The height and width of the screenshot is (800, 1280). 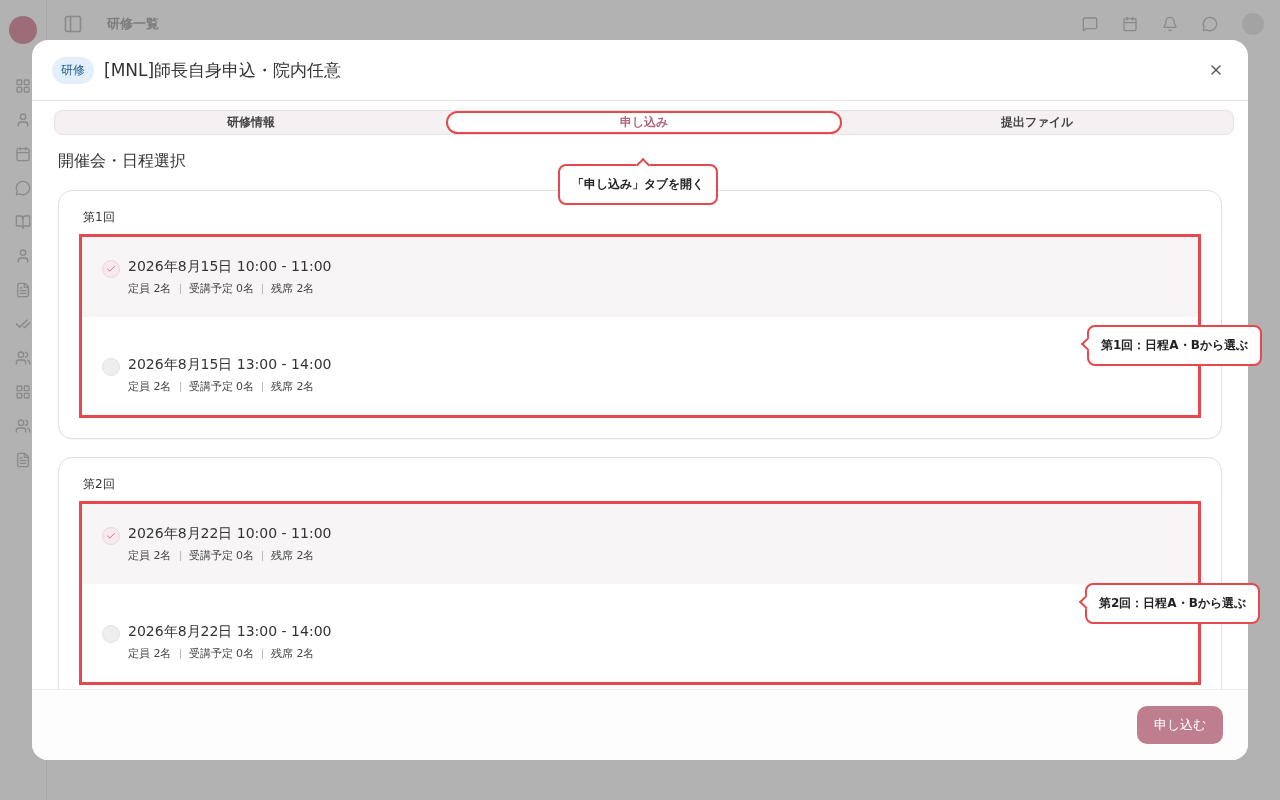 What do you see at coordinates (640, 277) in the screenshot?
I see `schedule-option: 2026年8月15日 10:00 - 11:00 定員 2名 受講予定 0名 残席 2名` at bounding box center [640, 277].